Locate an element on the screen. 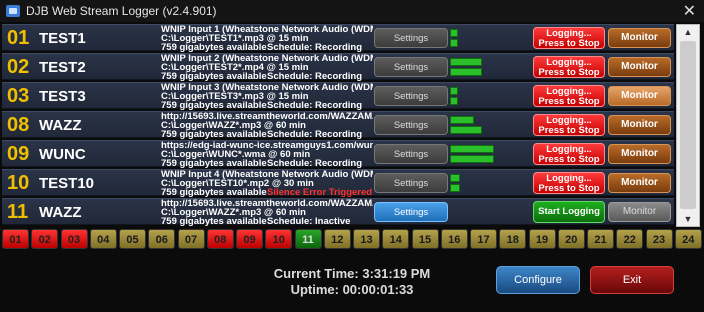  channel-number: 08 is located at coordinates (18, 125).